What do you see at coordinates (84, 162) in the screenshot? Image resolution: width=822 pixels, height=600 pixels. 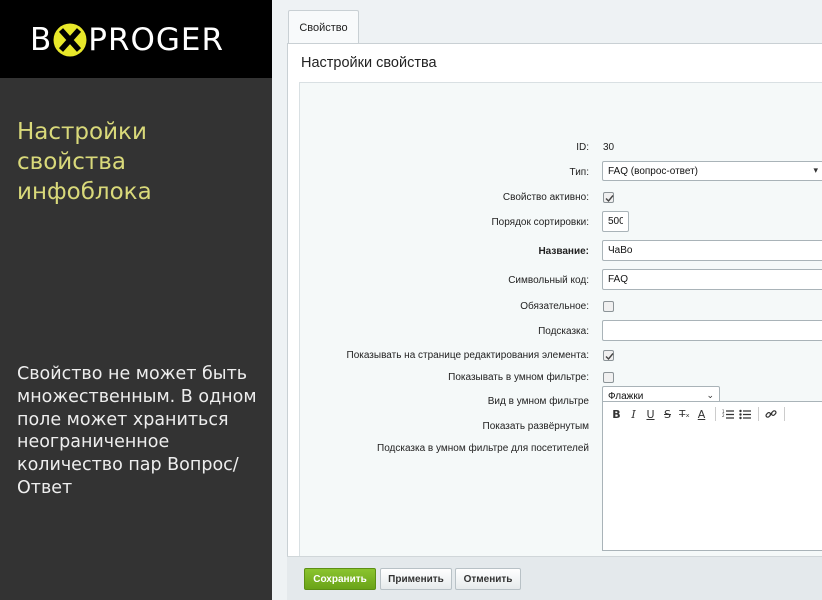 I see `panel-title: Настройки свойства инфоблока` at bounding box center [84, 162].